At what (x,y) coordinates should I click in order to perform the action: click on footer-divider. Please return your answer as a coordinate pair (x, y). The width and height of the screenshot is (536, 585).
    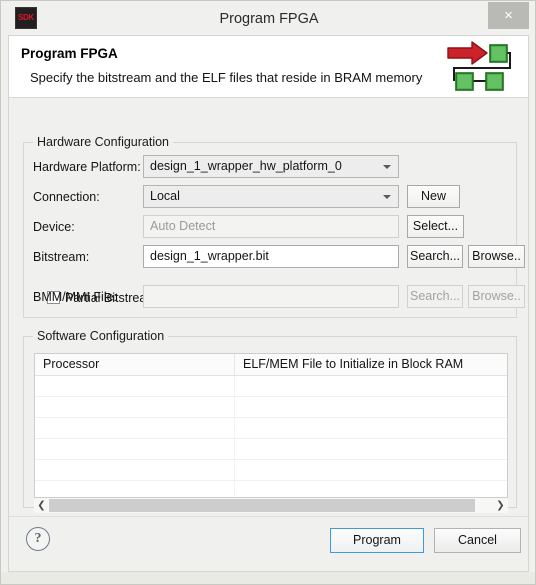
    Looking at the image, I should click on (268, 516).